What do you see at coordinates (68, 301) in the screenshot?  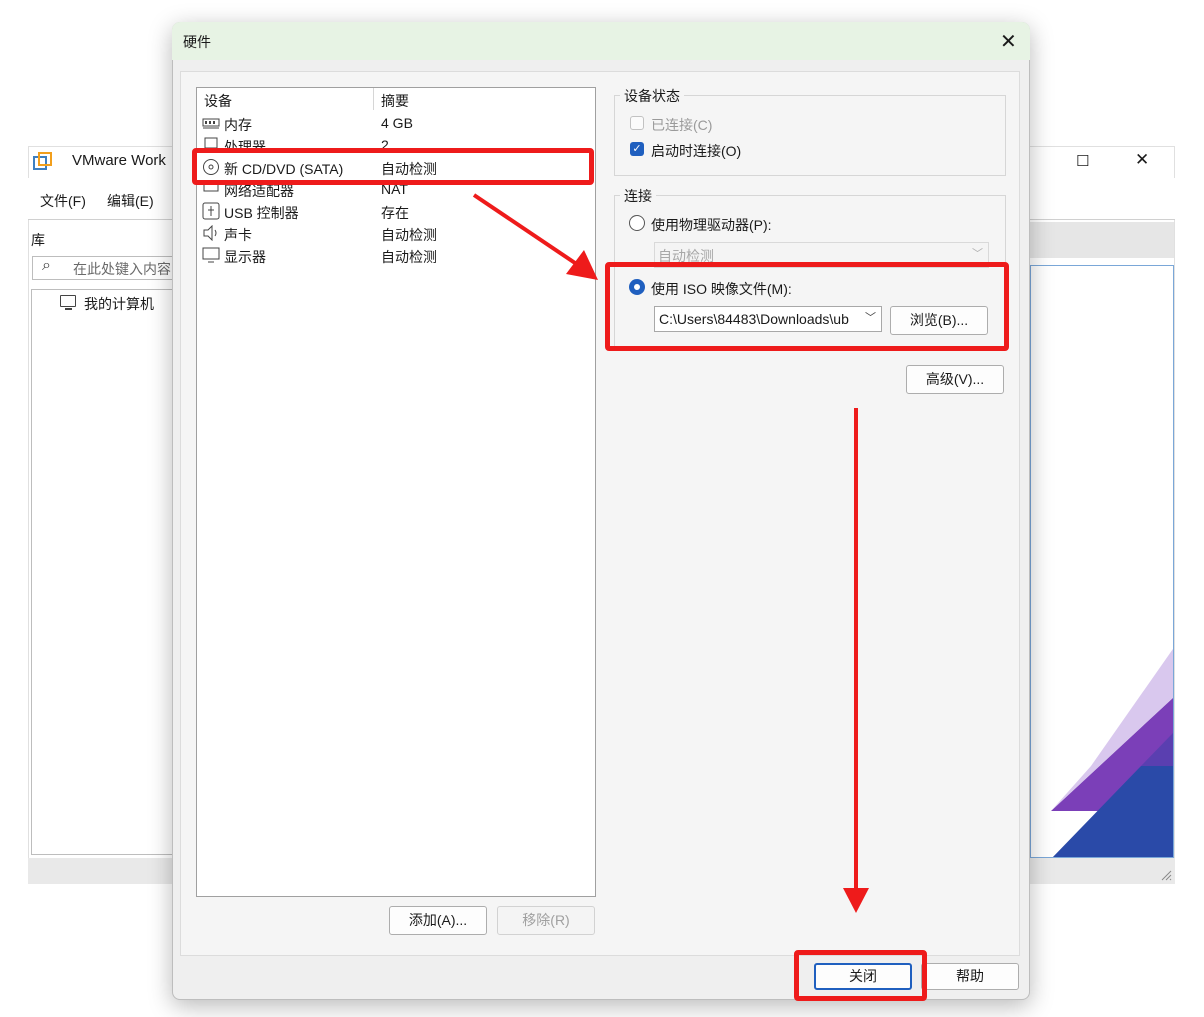 I see `computer-icon` at bounding box center [68, 301].